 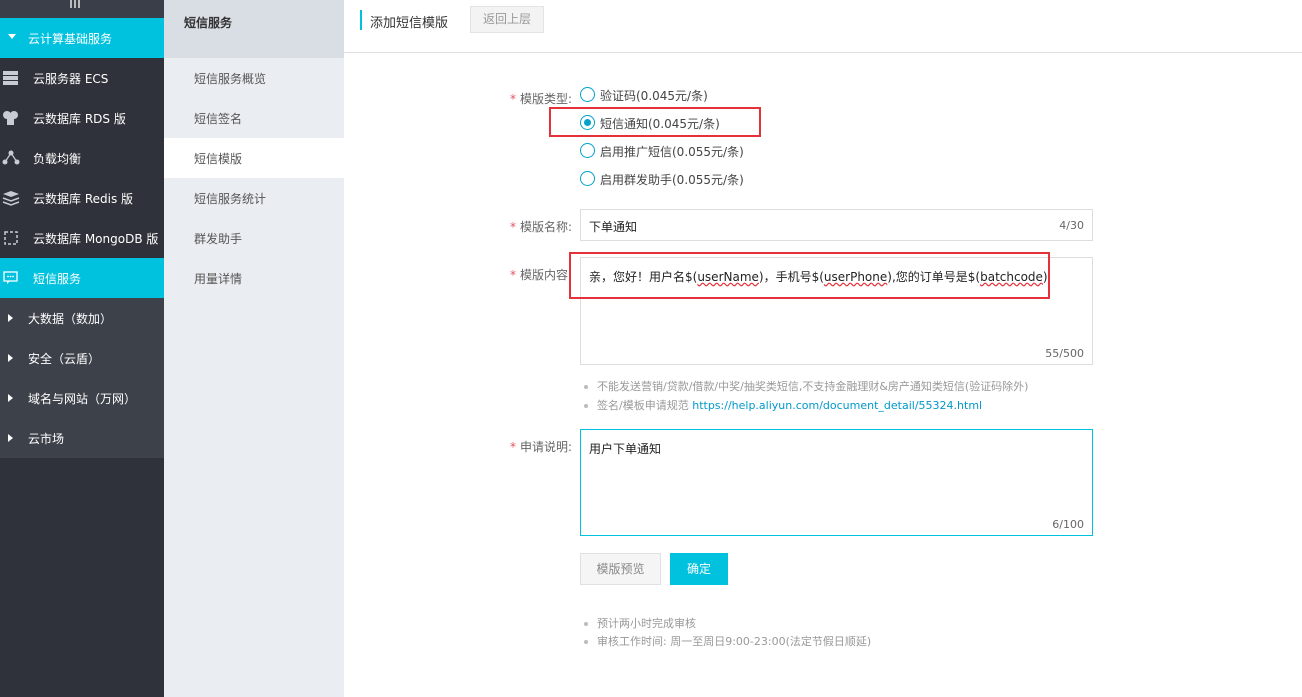 What do you see at coordinates (82, 9) in the screenshot?
I see `sidebar-collapse-toggle` at bounding box center [82, 9].